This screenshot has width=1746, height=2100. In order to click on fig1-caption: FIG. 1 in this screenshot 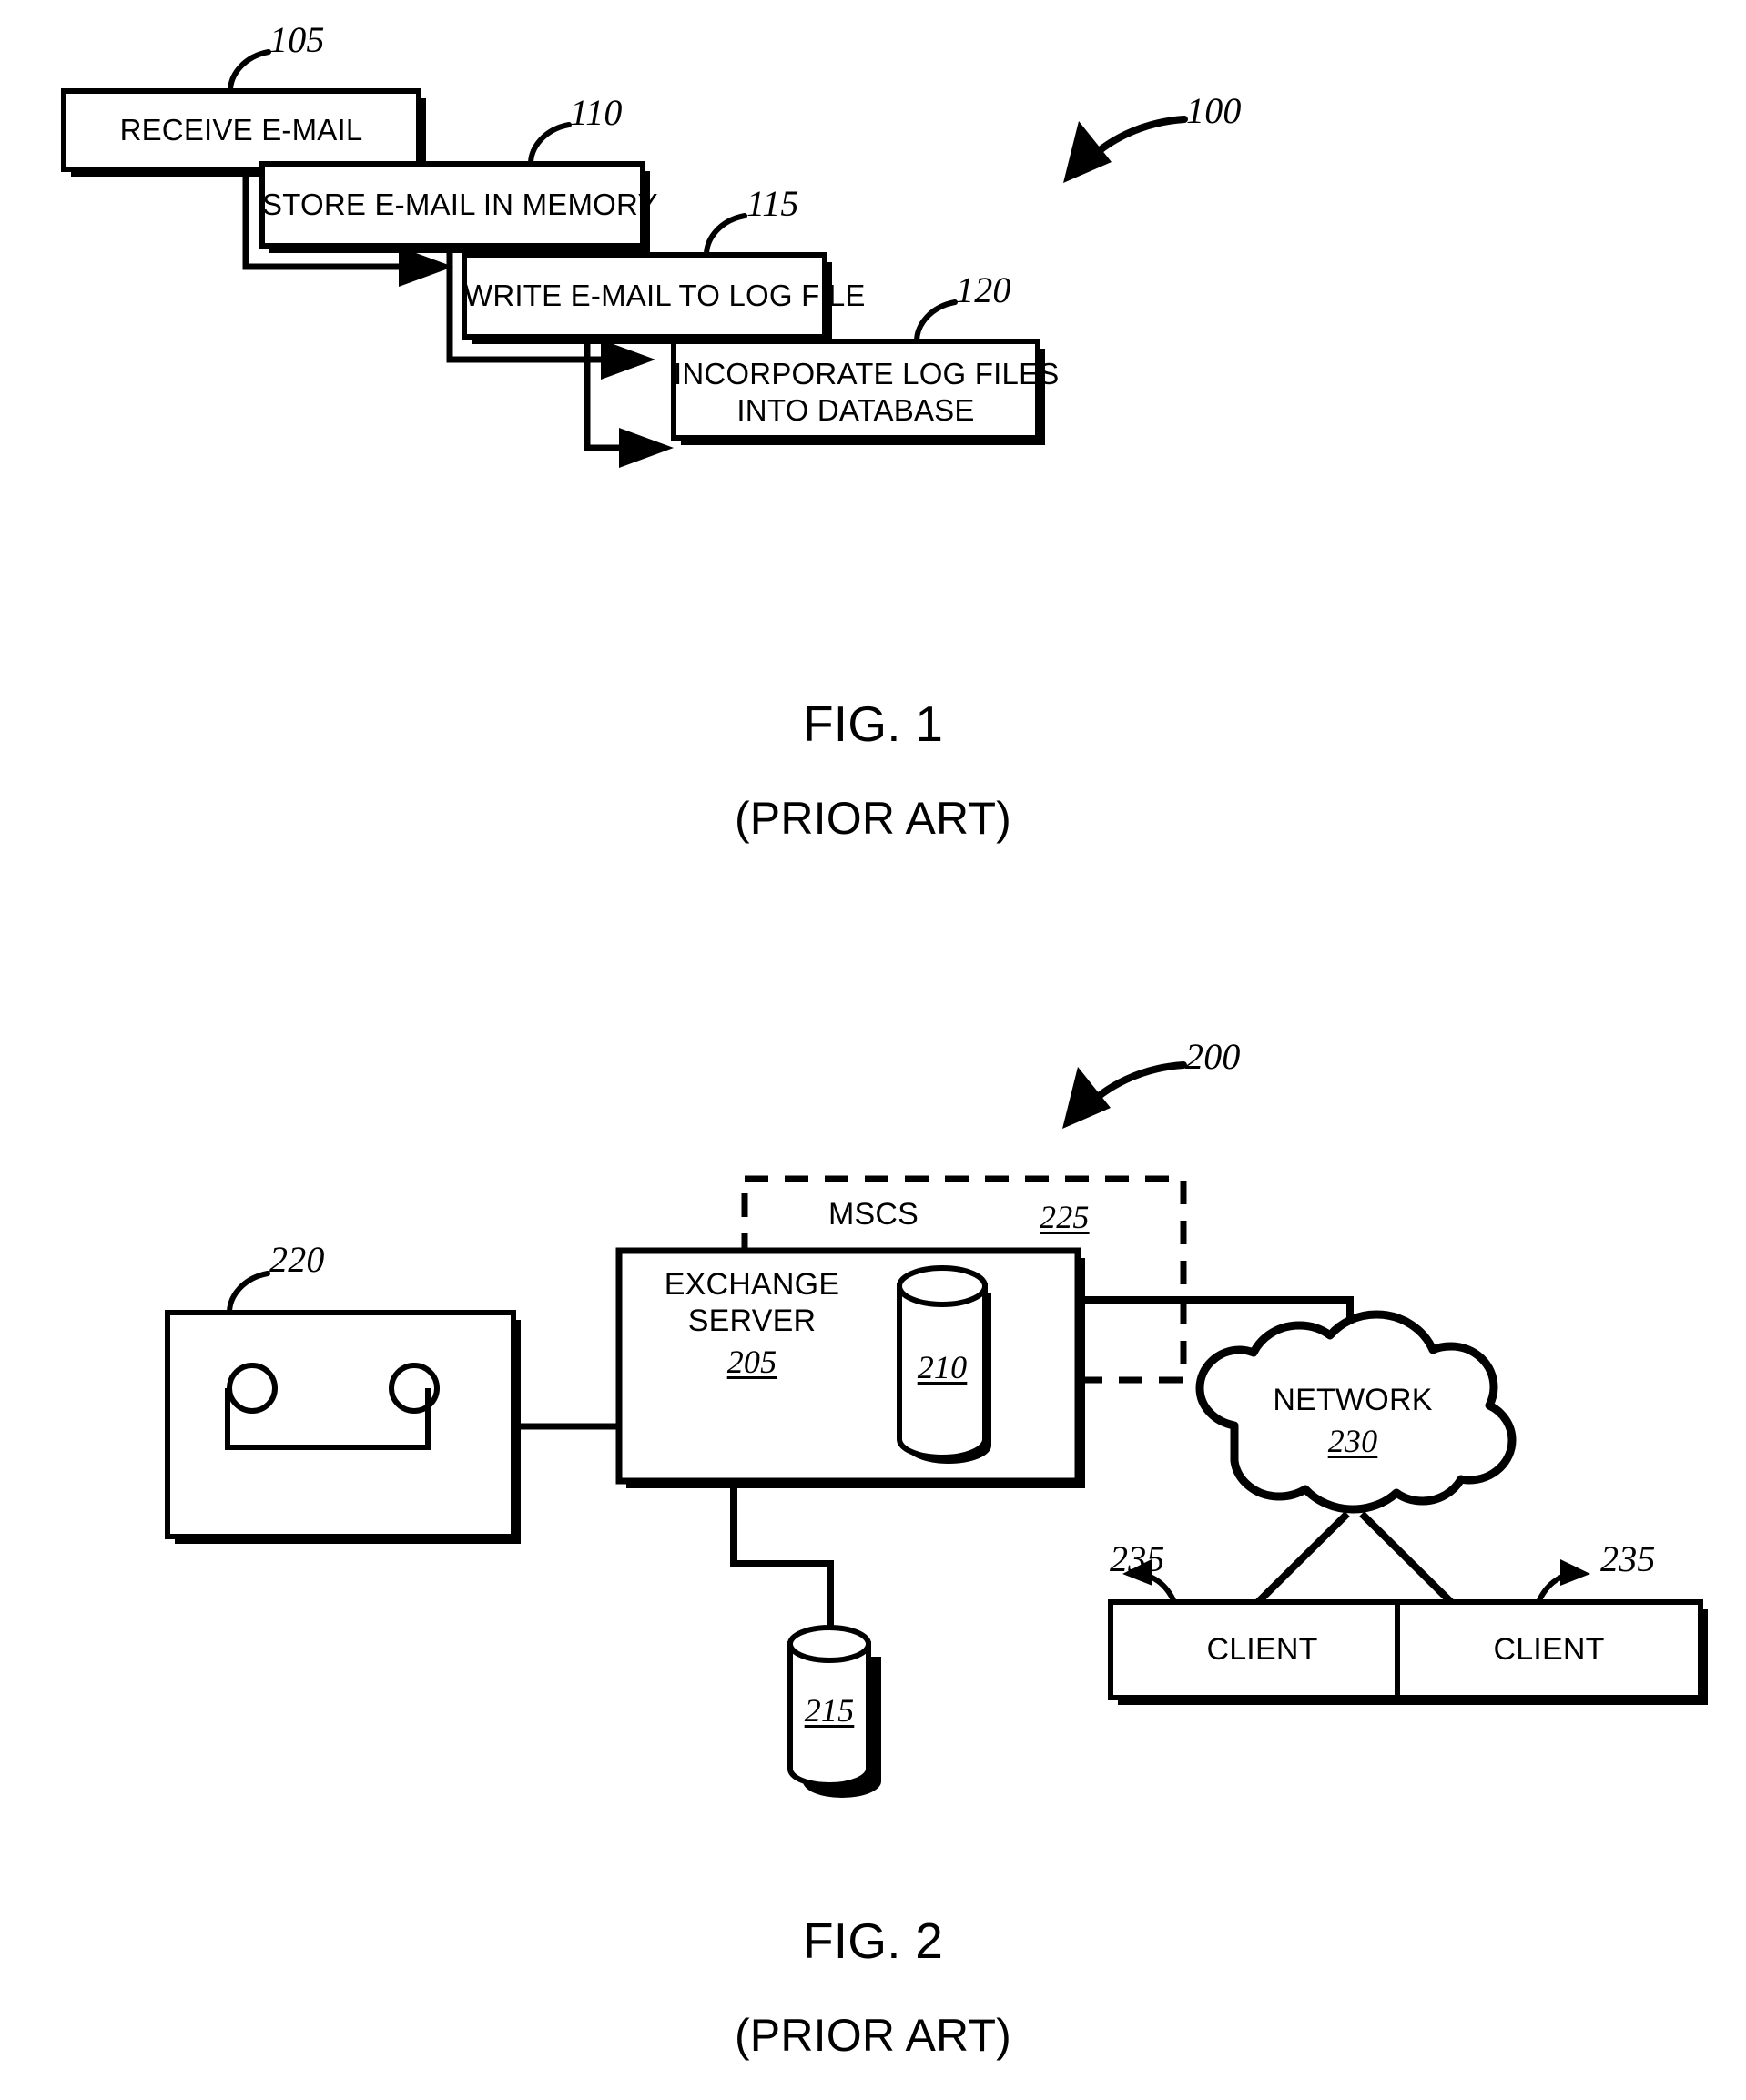, I will do `click(872, 723)`.